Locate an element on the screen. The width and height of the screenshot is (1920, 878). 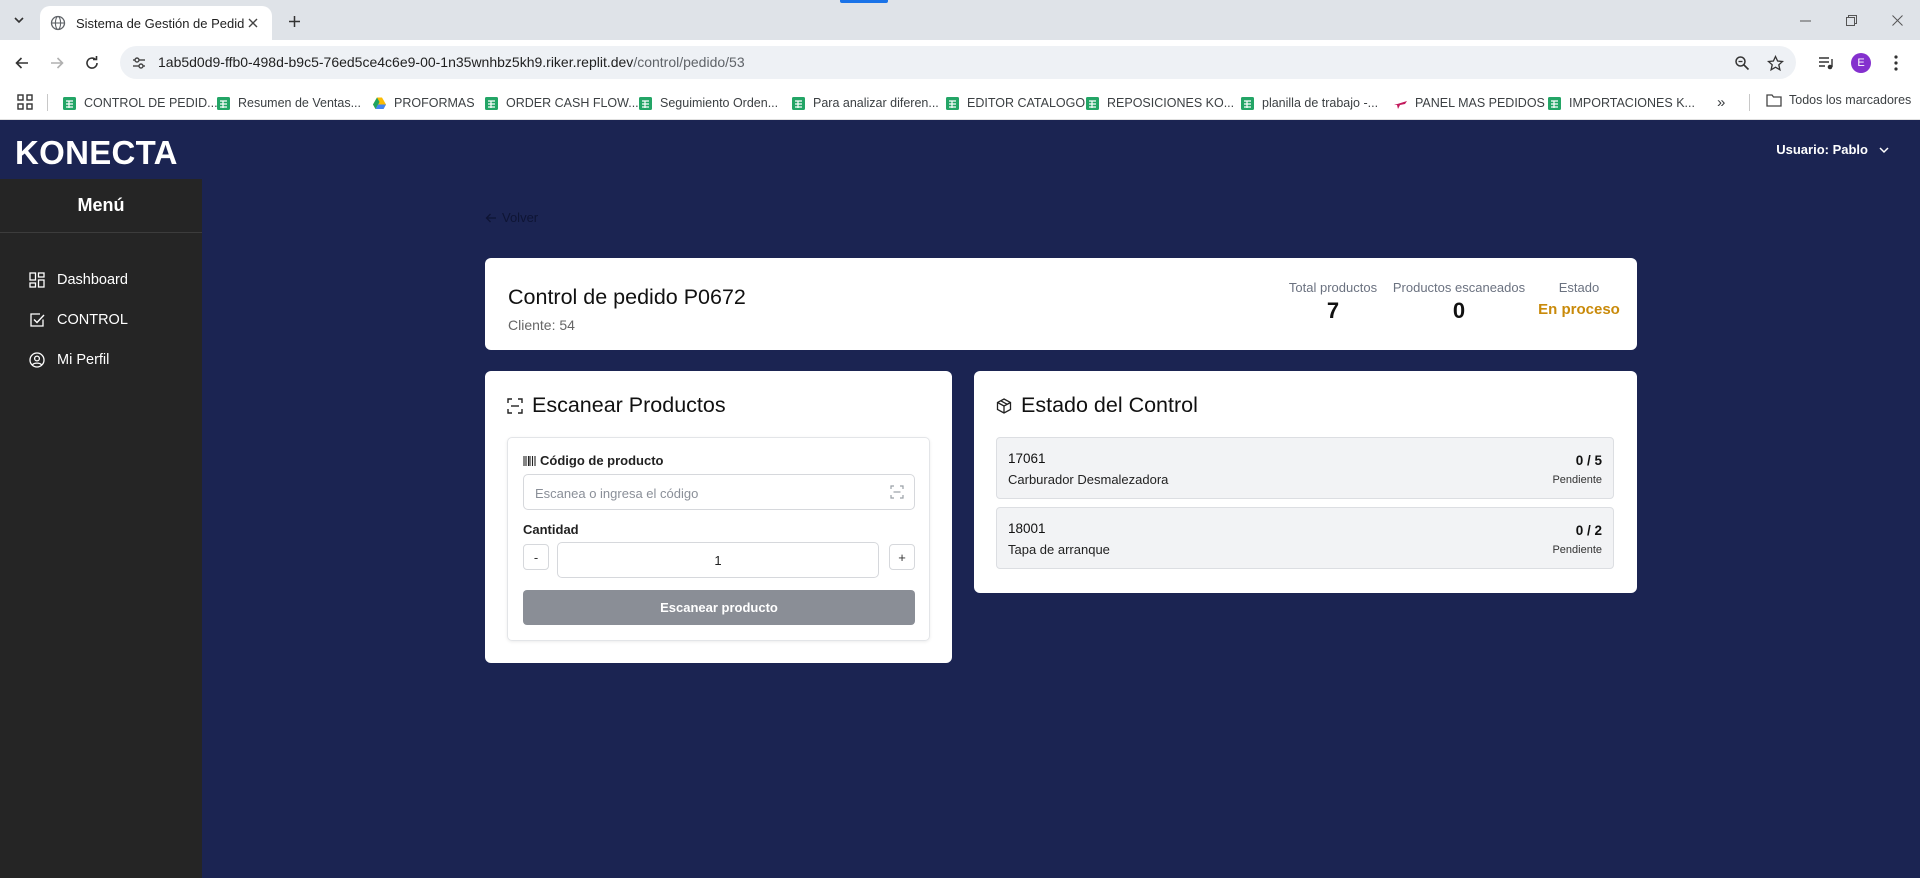
control-card-heading: Estado del Control is located at coordinates (1109, 405).